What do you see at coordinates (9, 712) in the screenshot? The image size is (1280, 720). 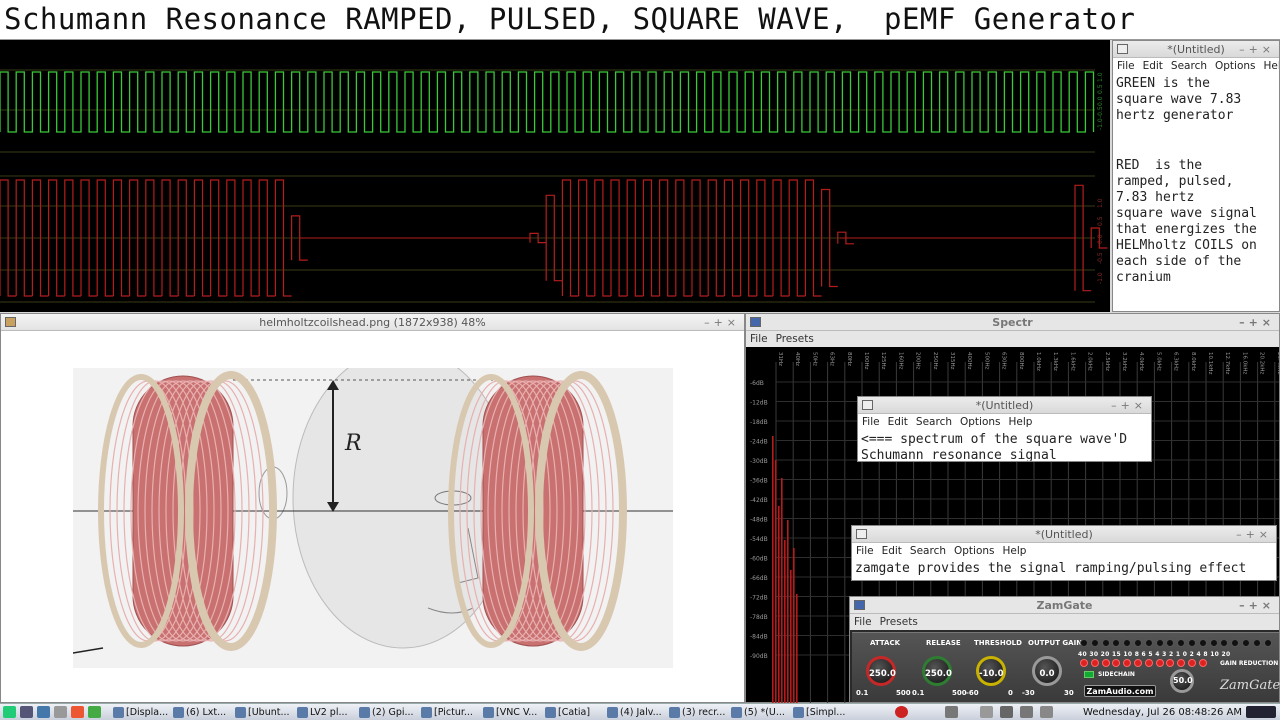 I see `start-menu-icon` at bounding box center [9, 712].